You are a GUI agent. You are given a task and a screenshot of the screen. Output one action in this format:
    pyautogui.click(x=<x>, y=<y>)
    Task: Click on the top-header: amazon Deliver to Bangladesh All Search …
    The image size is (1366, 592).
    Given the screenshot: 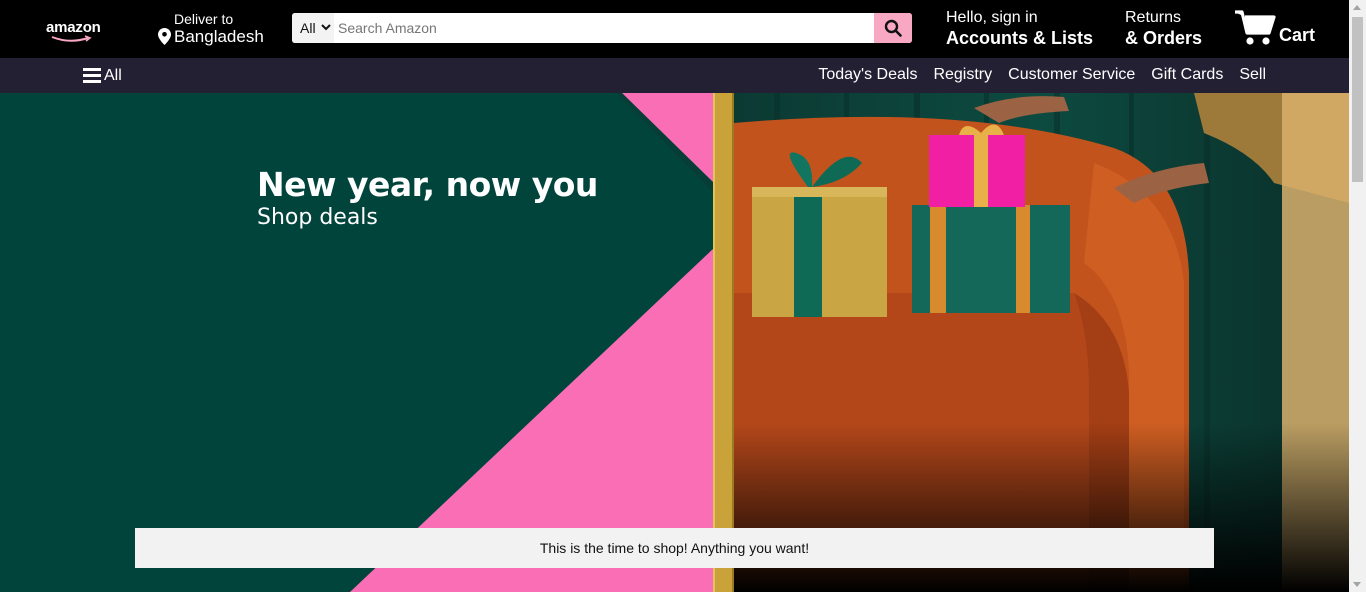 What is the action you would take?
    pyautogui.click(x=674, y=29)
    